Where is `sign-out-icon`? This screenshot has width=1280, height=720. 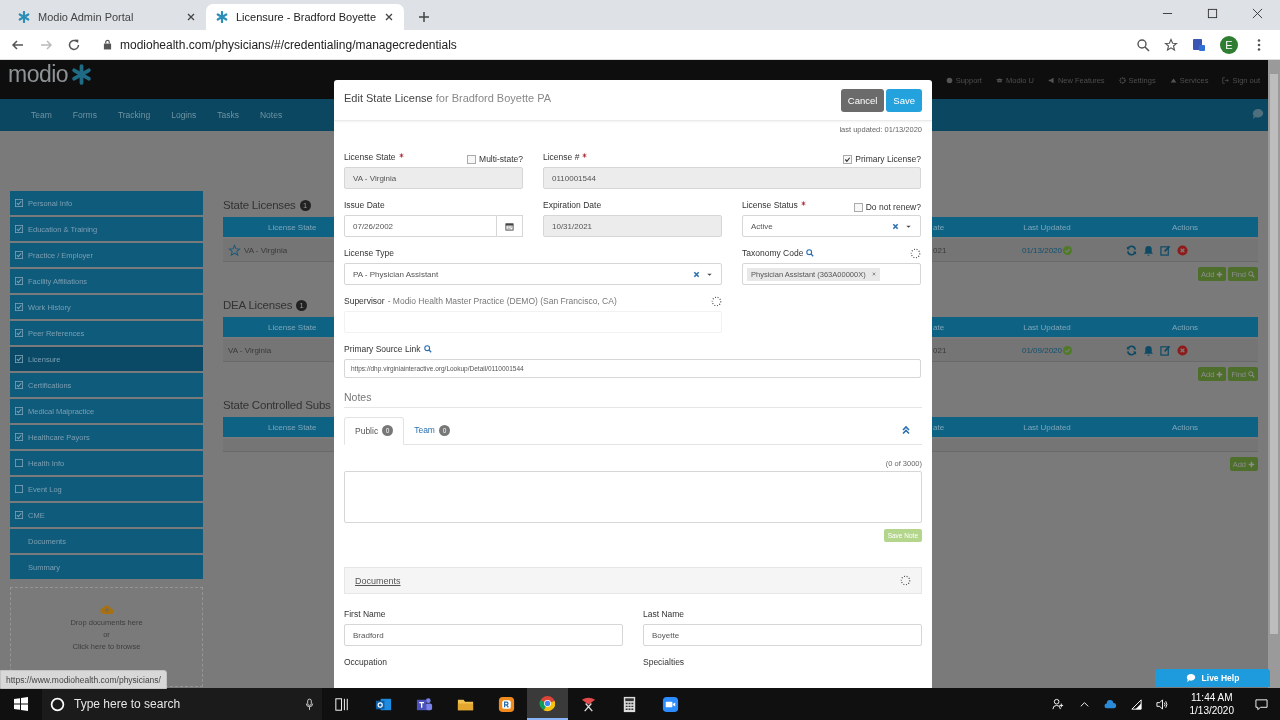
sign-out-icon is located at coordinates (1226, 80).